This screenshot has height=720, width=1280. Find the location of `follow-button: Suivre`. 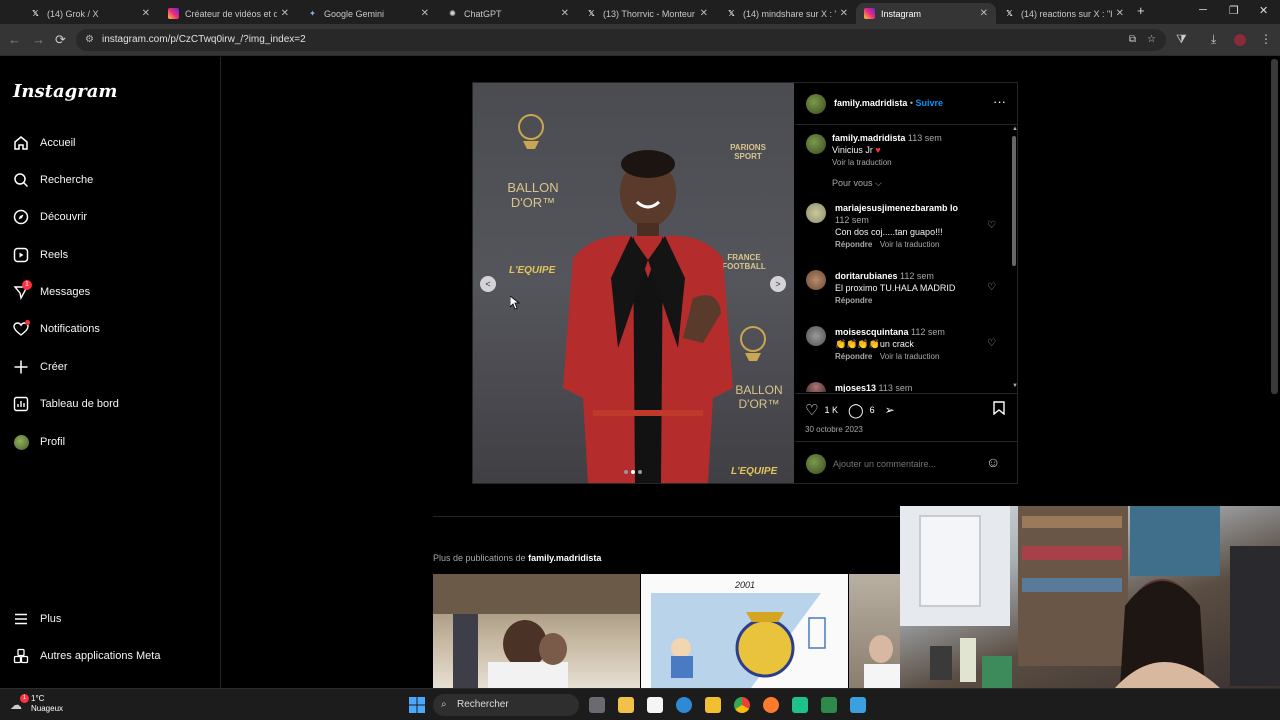

follow-button: Suivre is located at coordinates (930, 103).